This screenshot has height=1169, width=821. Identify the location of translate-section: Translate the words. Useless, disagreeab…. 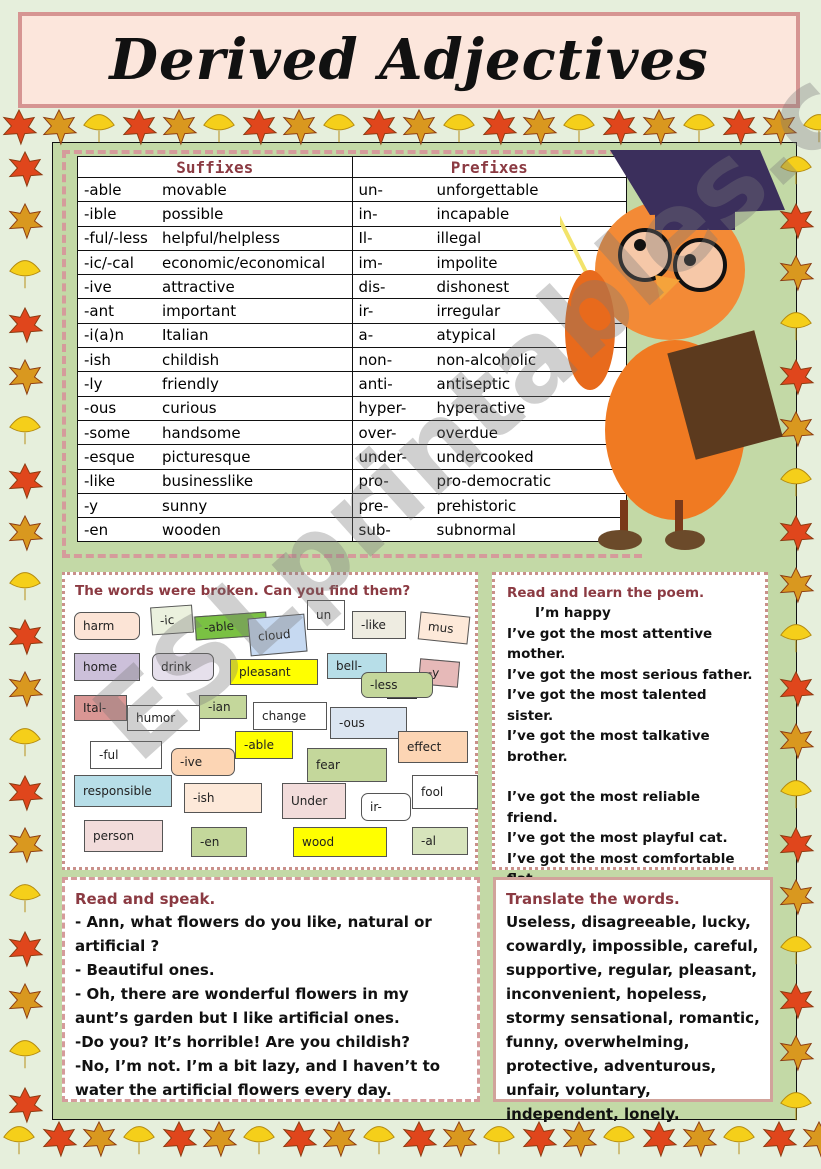
(633, 1000).